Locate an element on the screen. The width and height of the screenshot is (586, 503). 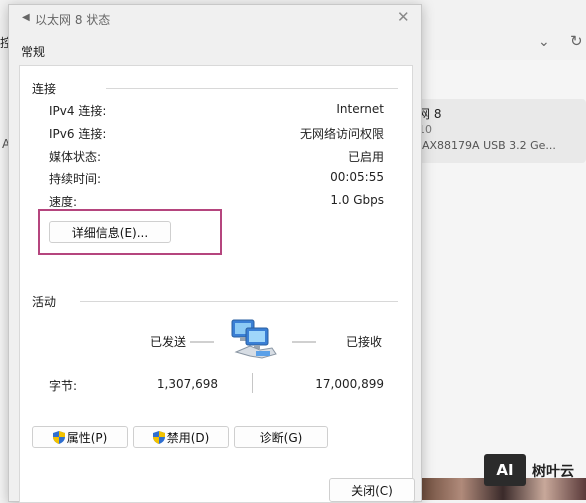
close-button: 关闭(C) is located at coordinates (372, 490).